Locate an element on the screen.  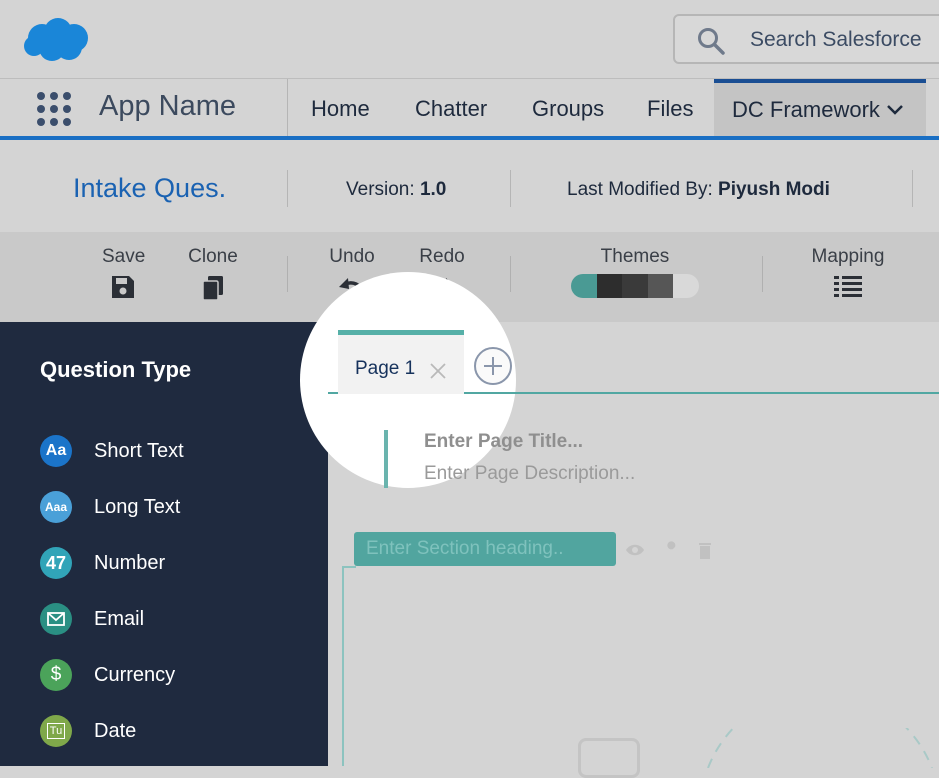
question-type-label: Date is located at coordinates (115, 730).